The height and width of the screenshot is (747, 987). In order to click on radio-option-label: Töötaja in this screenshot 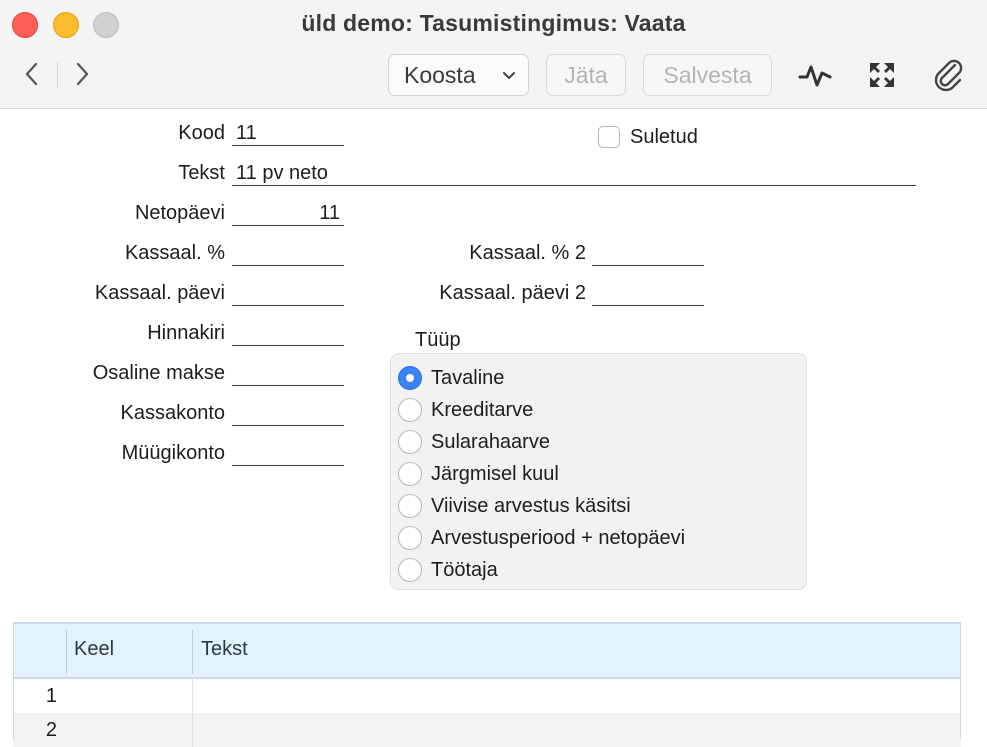, I will do `click(464, 570)`.